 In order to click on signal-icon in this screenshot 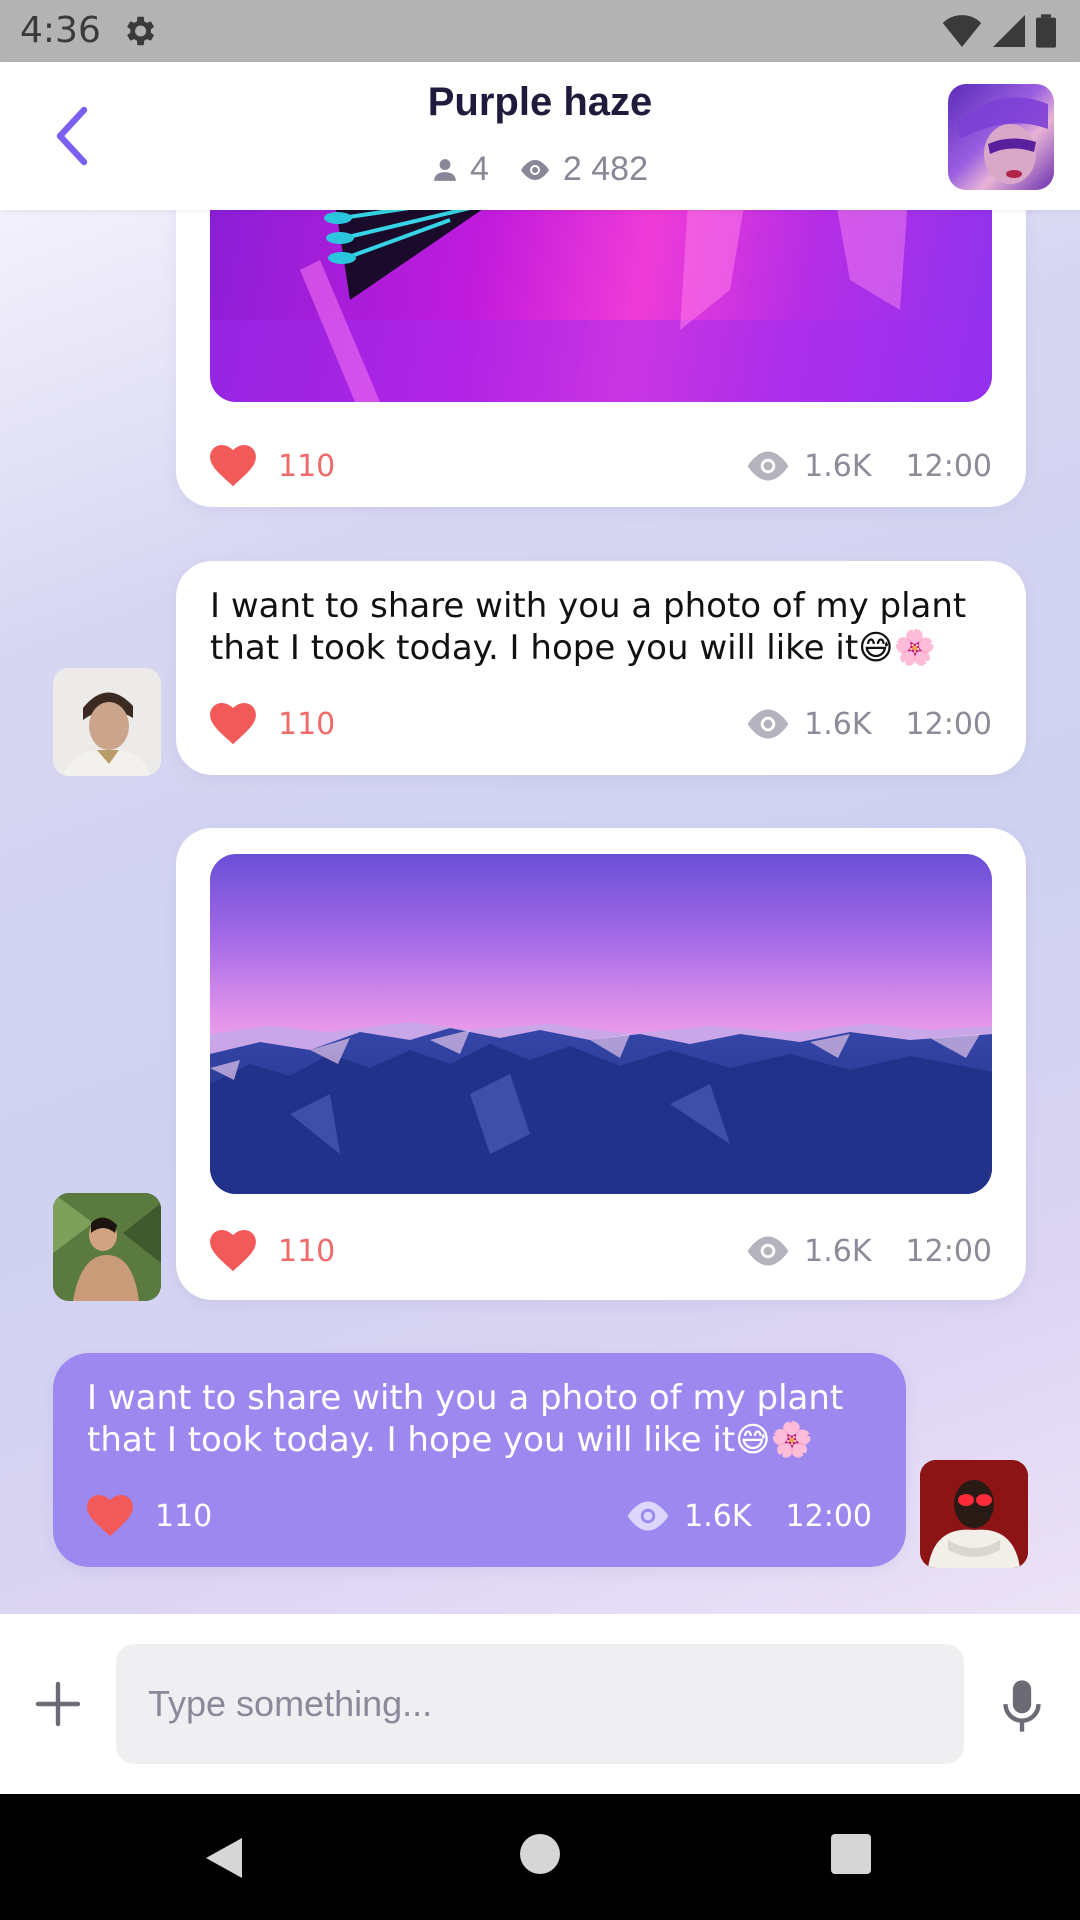, I will do `click(1009, 31)`.